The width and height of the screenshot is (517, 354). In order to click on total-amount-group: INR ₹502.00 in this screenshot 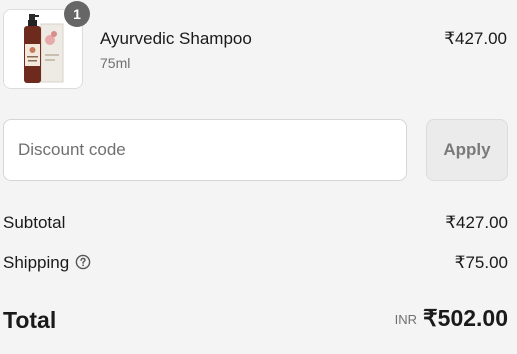, I will do `click(451, 318)`.